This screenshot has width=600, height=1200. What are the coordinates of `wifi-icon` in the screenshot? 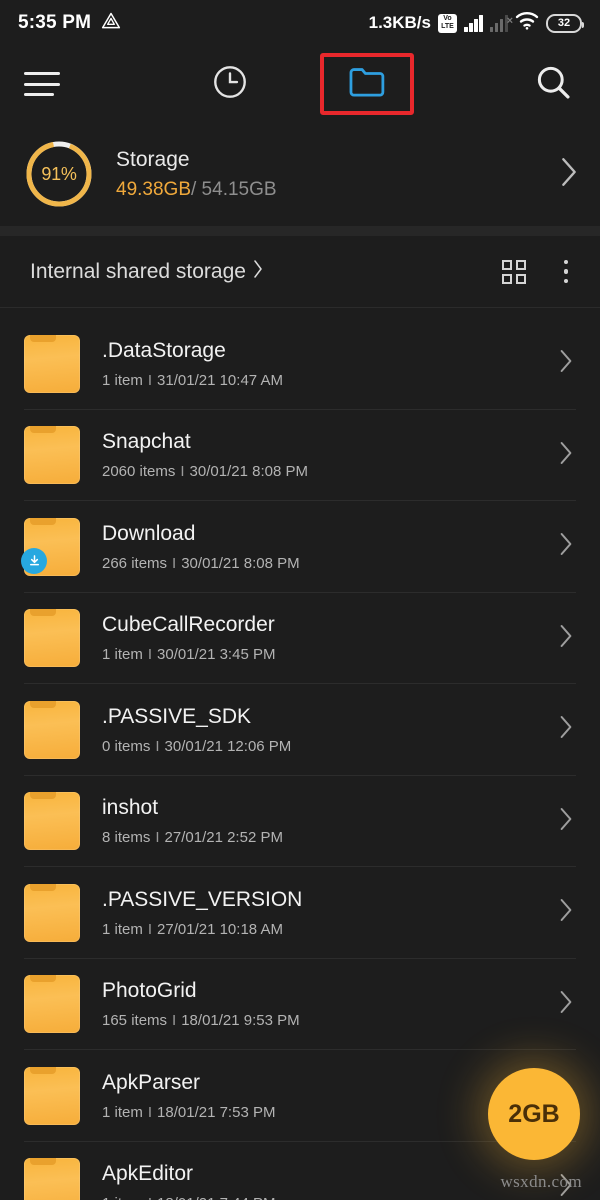 It's located at (527, 23).